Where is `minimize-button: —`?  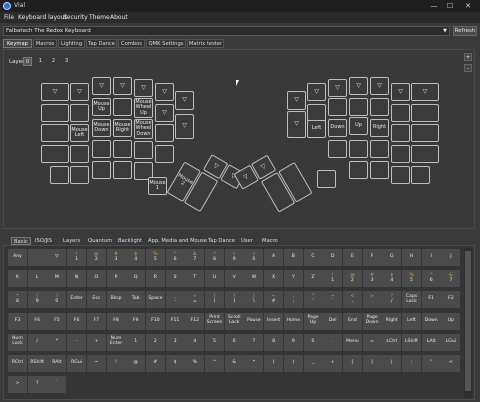
minimize-button: — is located at coordinates (434, 6).